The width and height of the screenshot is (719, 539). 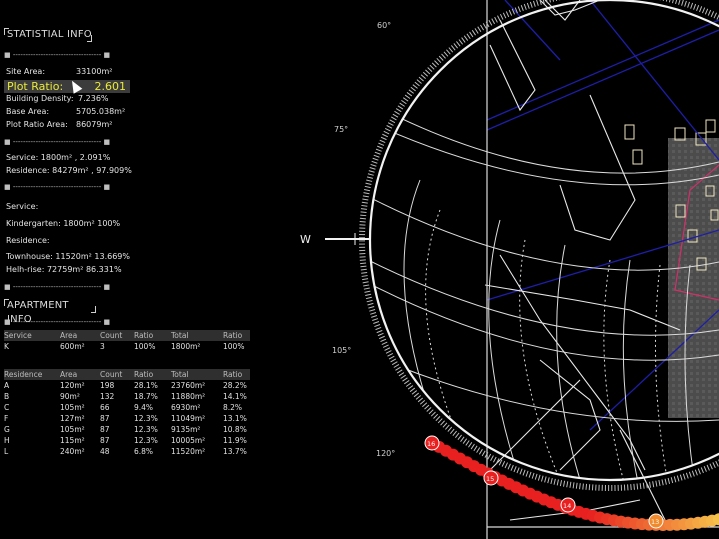 I want to click on site-area-label: Site Area:, so click(x=26, y=71).